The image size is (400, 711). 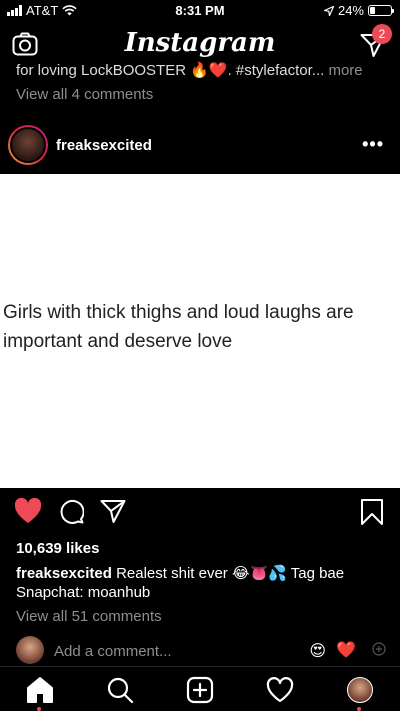 What do you see at coordinates (200, 651) in the screenshot?
I see `add-comment-row: Add a comment... 😍 ❤️` at bounding box center [200, 651].